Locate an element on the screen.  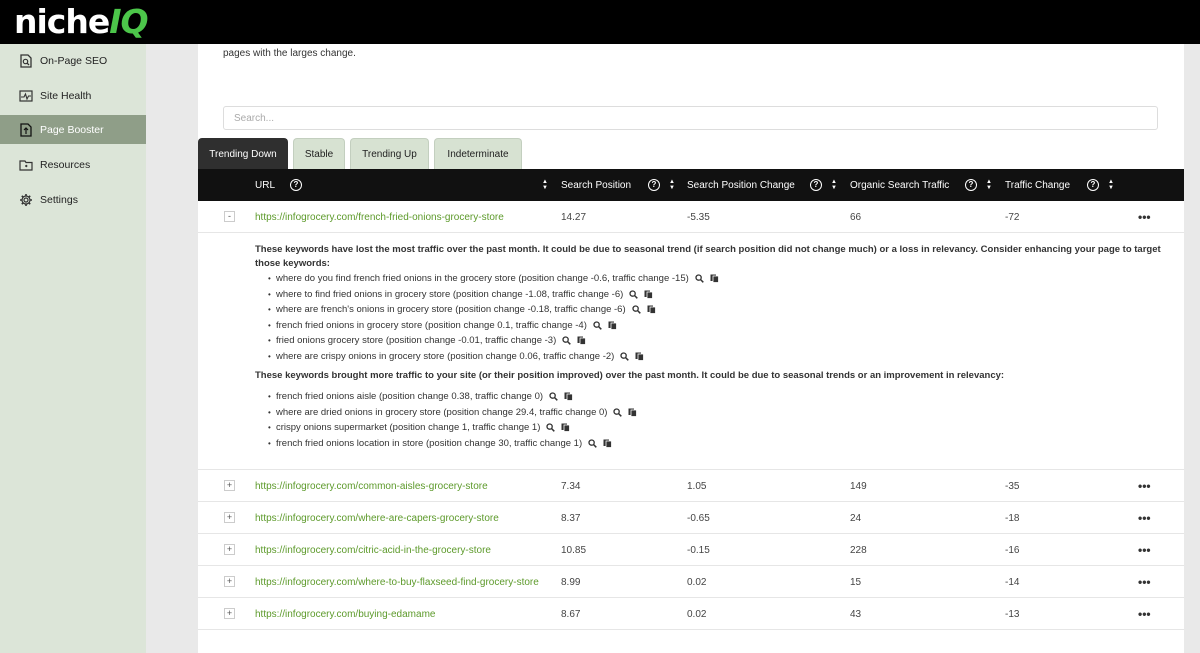
position-change-value: -0.65 is located at coordinates (698, 518).